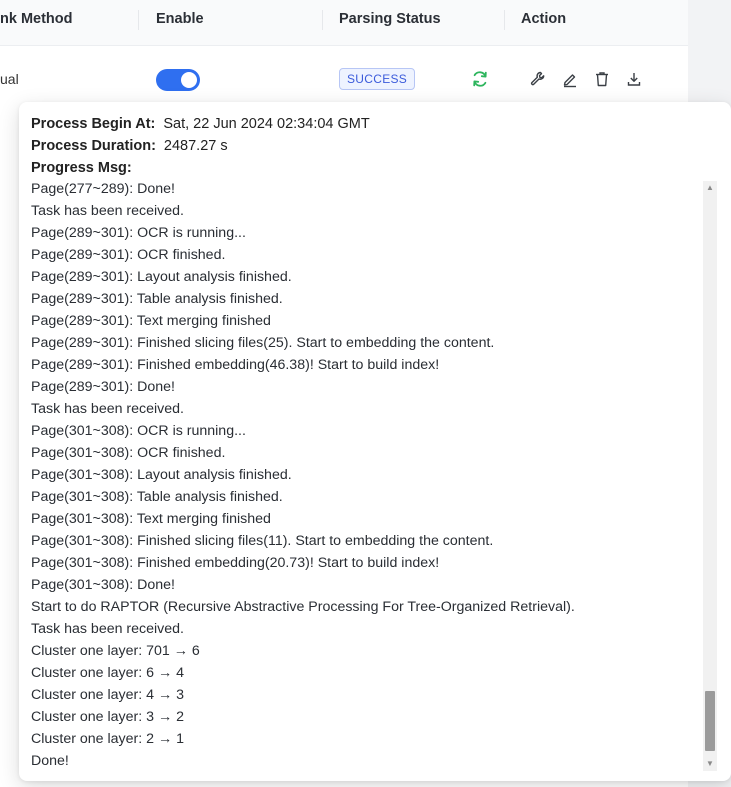  What do you see at coordinates (602, 79) in the screenshot?
I see `delete-icon` at bounding box center [602, 79].